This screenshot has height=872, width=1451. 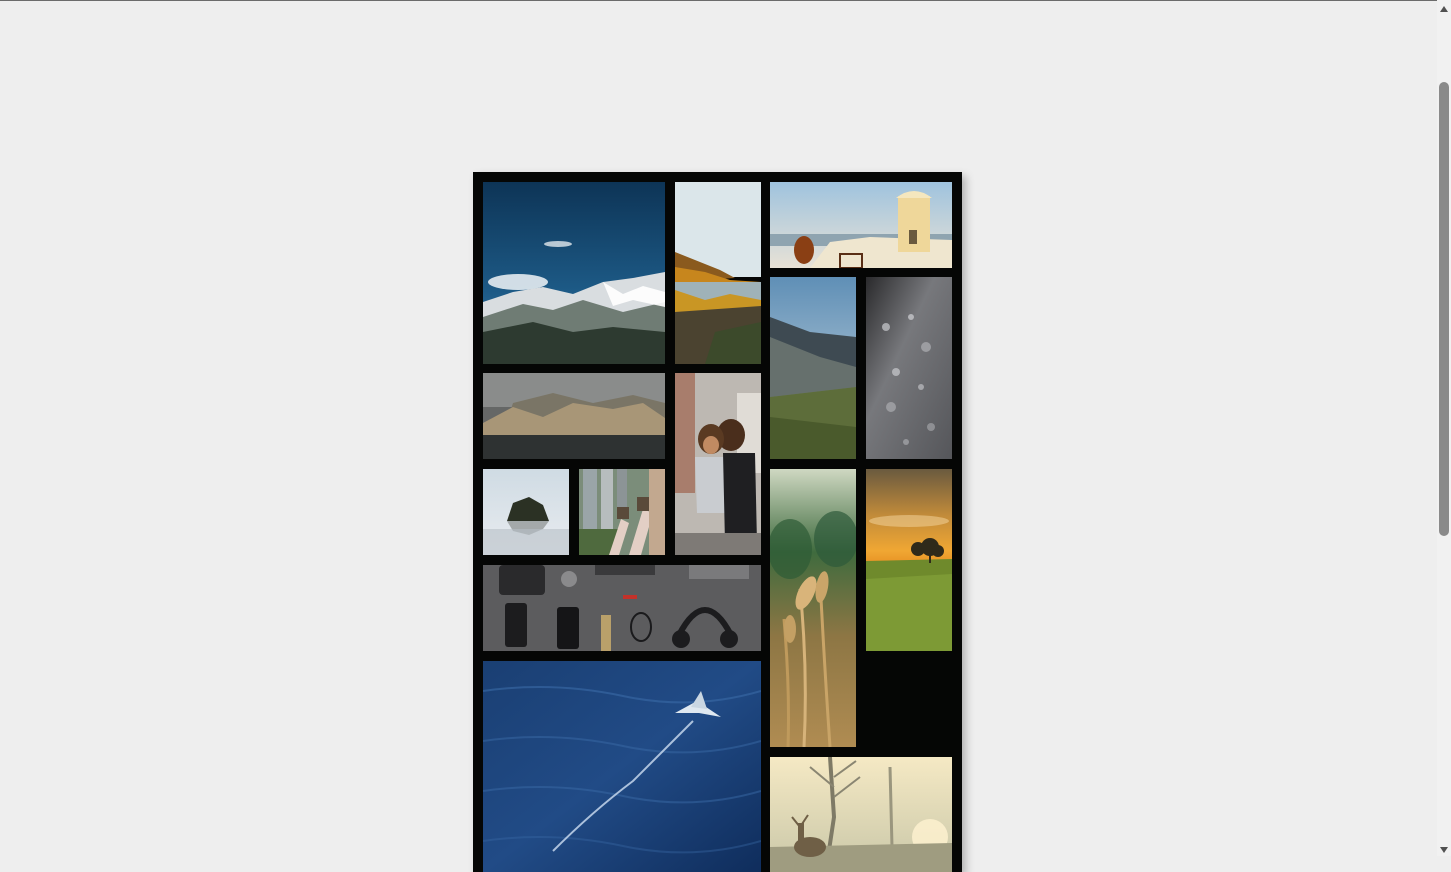 What do you see at coordinates (1444, 309) in the screenshot?
I see `scroll-thumb` at bounding box center [1444, 309].